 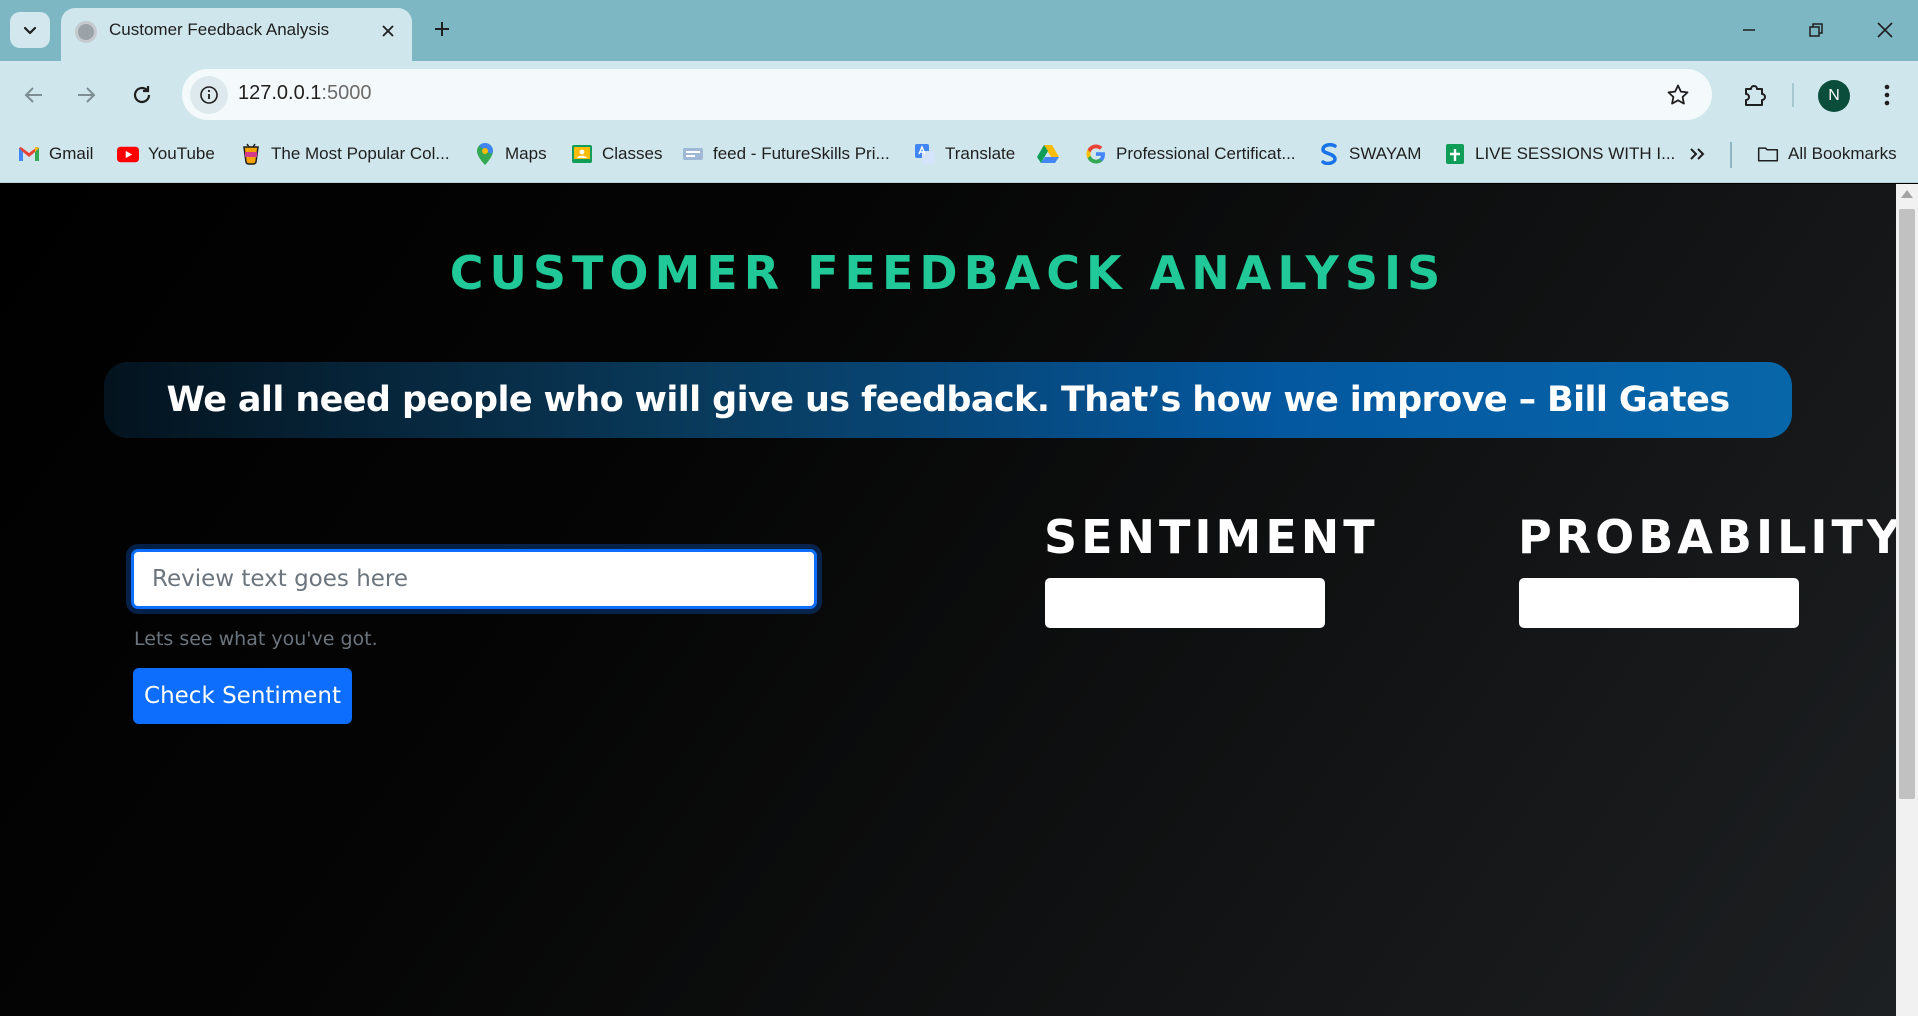 I want to click on puzzle-icon, so click(x=1755, y=95).